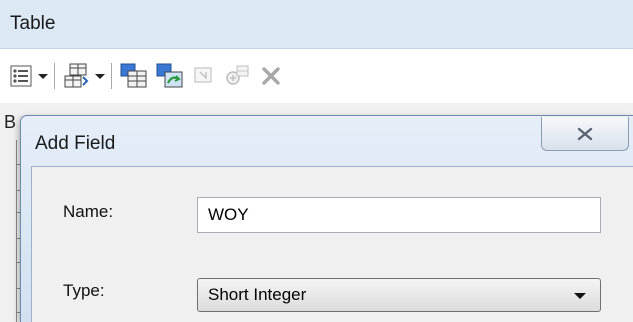 The height and width of the screenshot is (322, 633). What do you see at coordinates (399, 295) in the screenshot?
I see `type-select: Short Integer` at bounding box center [399, 295].